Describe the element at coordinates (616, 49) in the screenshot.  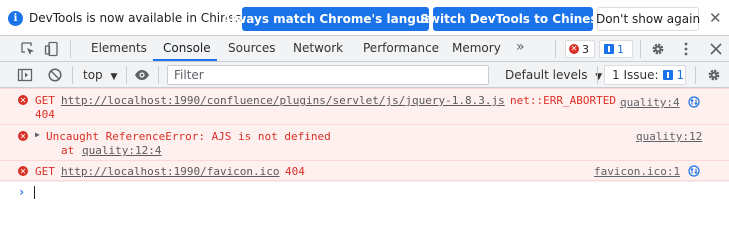
I see `message-count-badge: 1` at that location.